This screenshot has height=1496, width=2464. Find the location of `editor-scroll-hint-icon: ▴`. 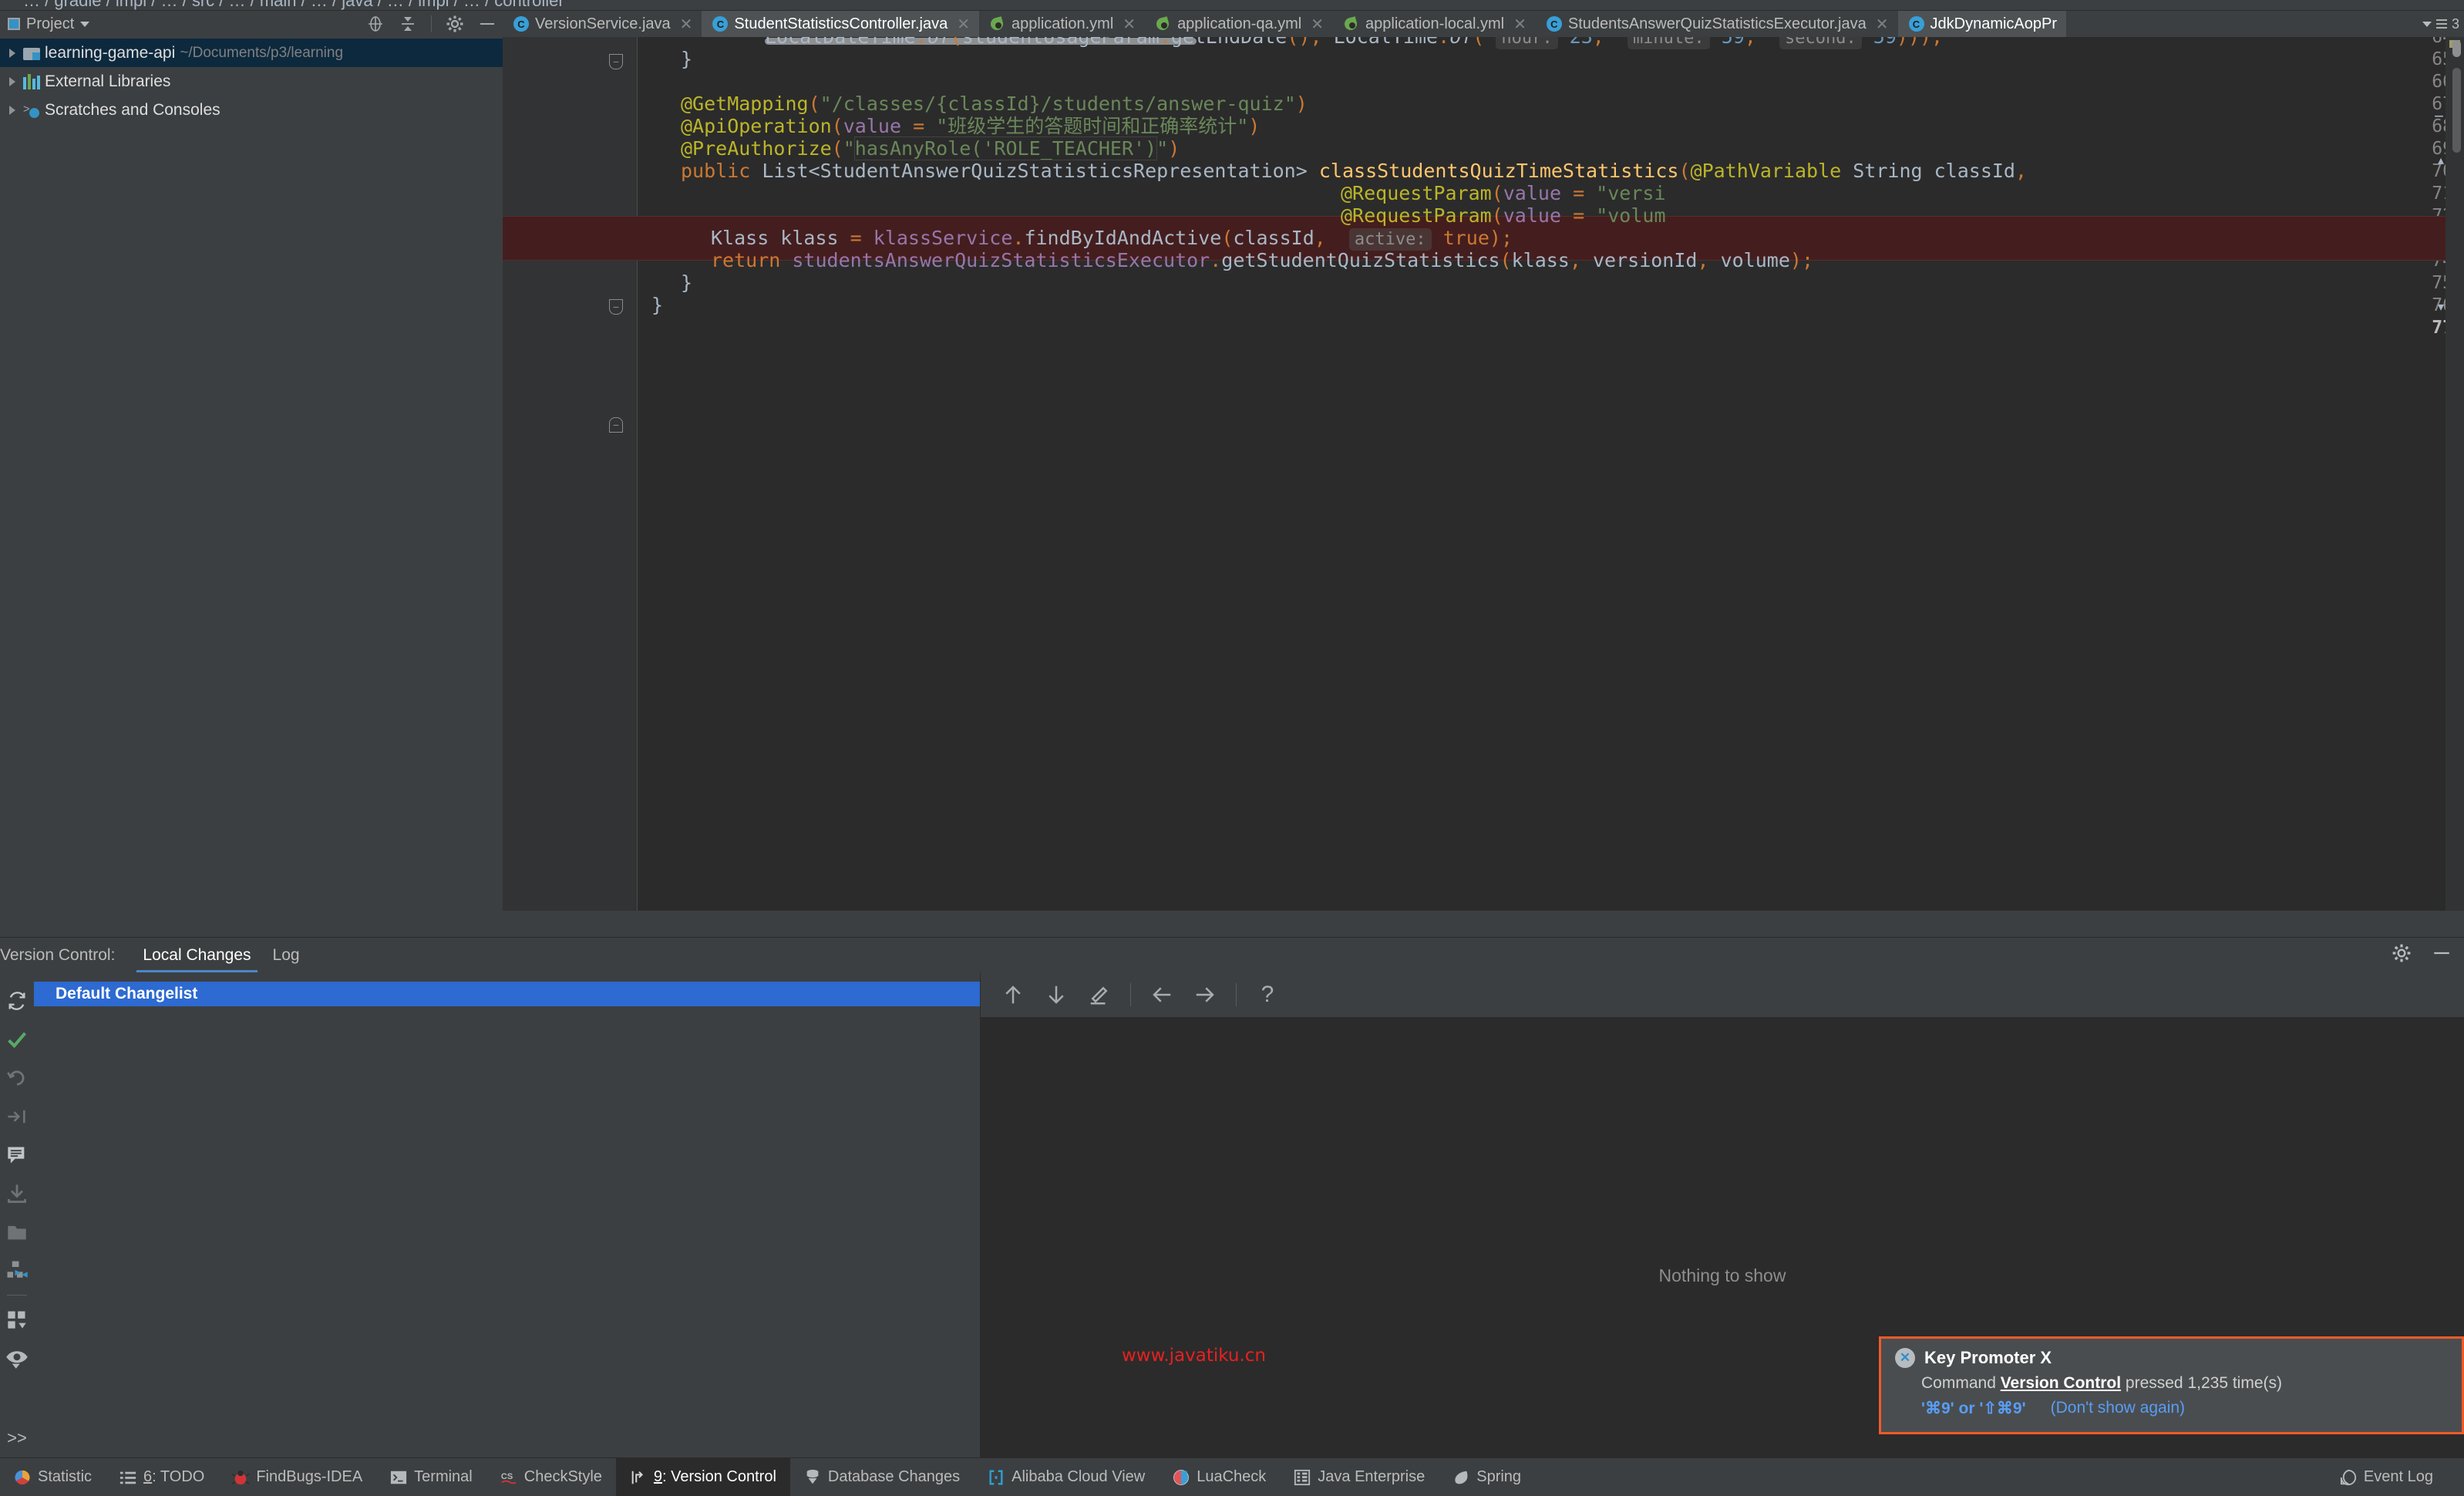

editor-scroll-hint-icon: ▴ is located at coordinates (2441, 161).